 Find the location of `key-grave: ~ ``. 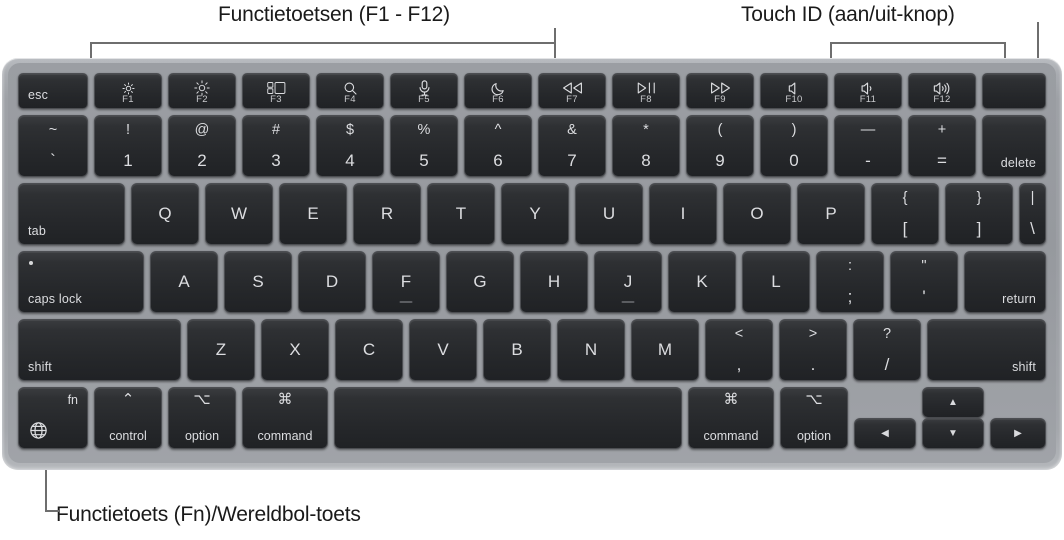

key-grave: ~ ` is located at coordinates (53, 146).